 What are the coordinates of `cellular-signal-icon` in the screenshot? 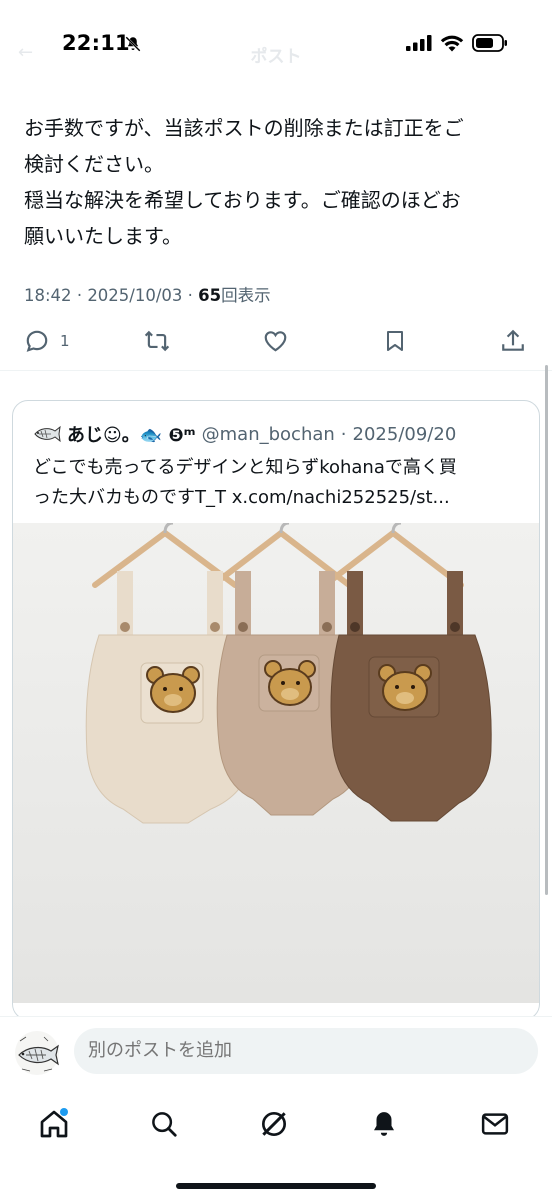 It's located at (419, 43).